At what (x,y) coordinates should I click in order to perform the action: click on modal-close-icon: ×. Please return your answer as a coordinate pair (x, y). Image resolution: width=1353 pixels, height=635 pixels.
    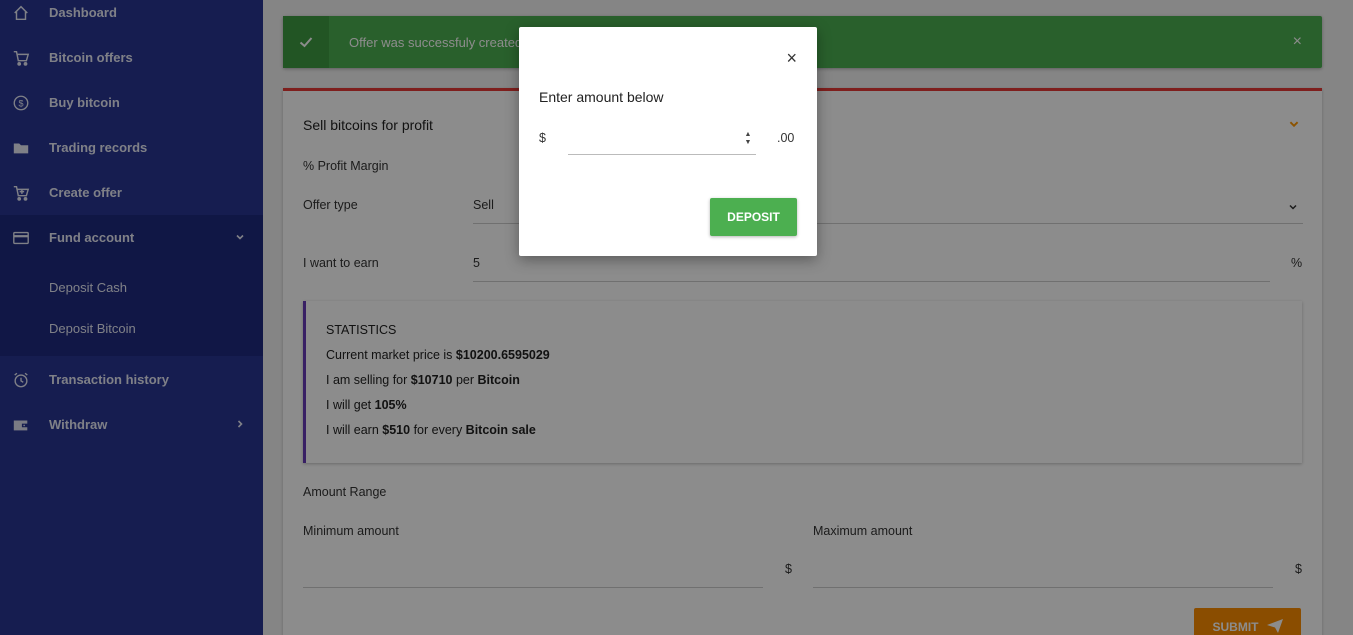
    Looking at the image, I should click on (791, 58).